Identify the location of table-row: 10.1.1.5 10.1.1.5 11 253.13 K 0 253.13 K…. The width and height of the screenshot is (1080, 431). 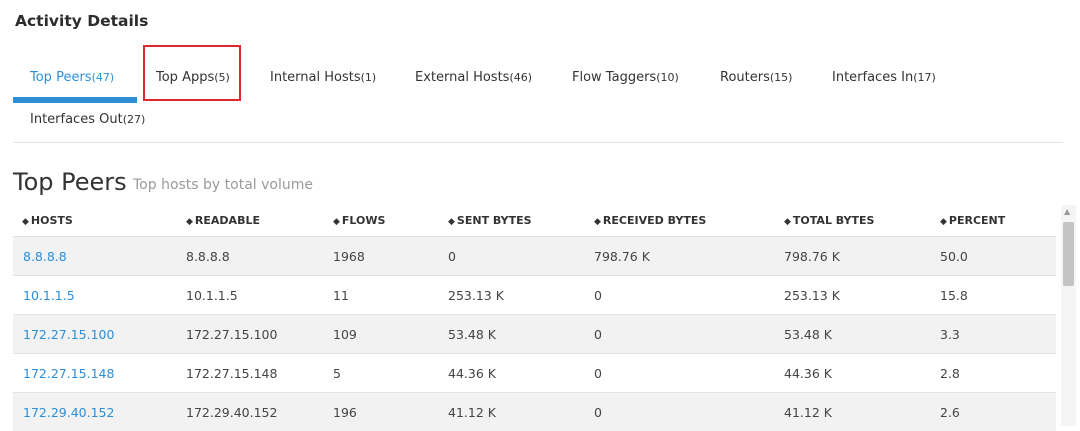
(534, 294).